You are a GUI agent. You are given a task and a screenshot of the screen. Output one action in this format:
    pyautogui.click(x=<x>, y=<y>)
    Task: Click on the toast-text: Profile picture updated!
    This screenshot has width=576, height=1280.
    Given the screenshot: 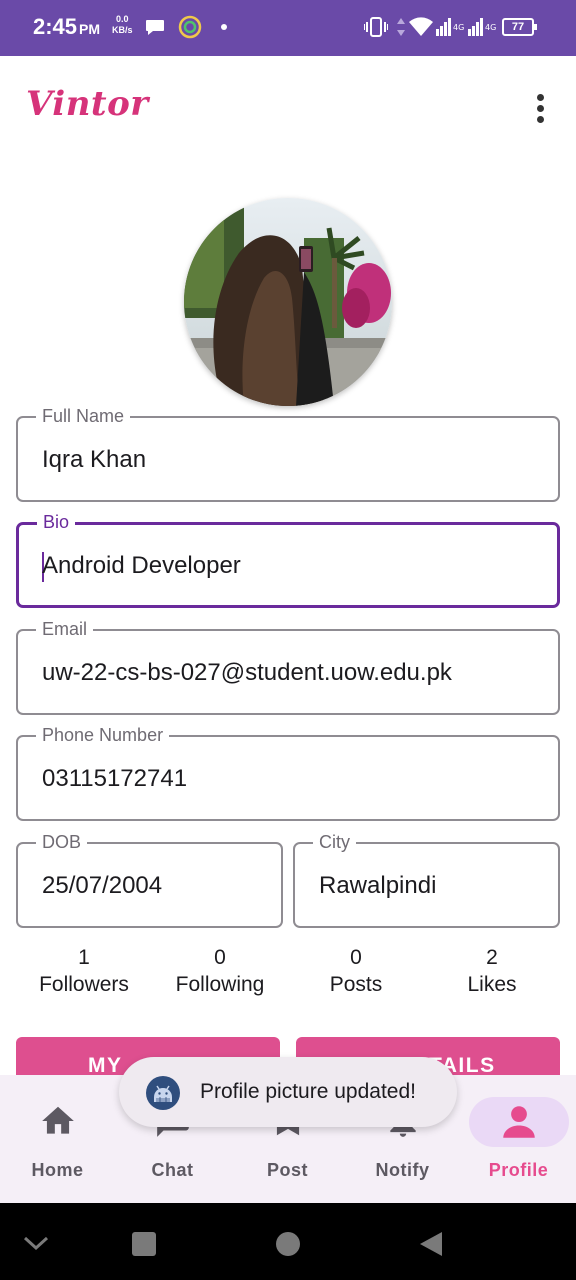 What is the action you would take?
    pyautogui.click(x=308, y=1091)
    